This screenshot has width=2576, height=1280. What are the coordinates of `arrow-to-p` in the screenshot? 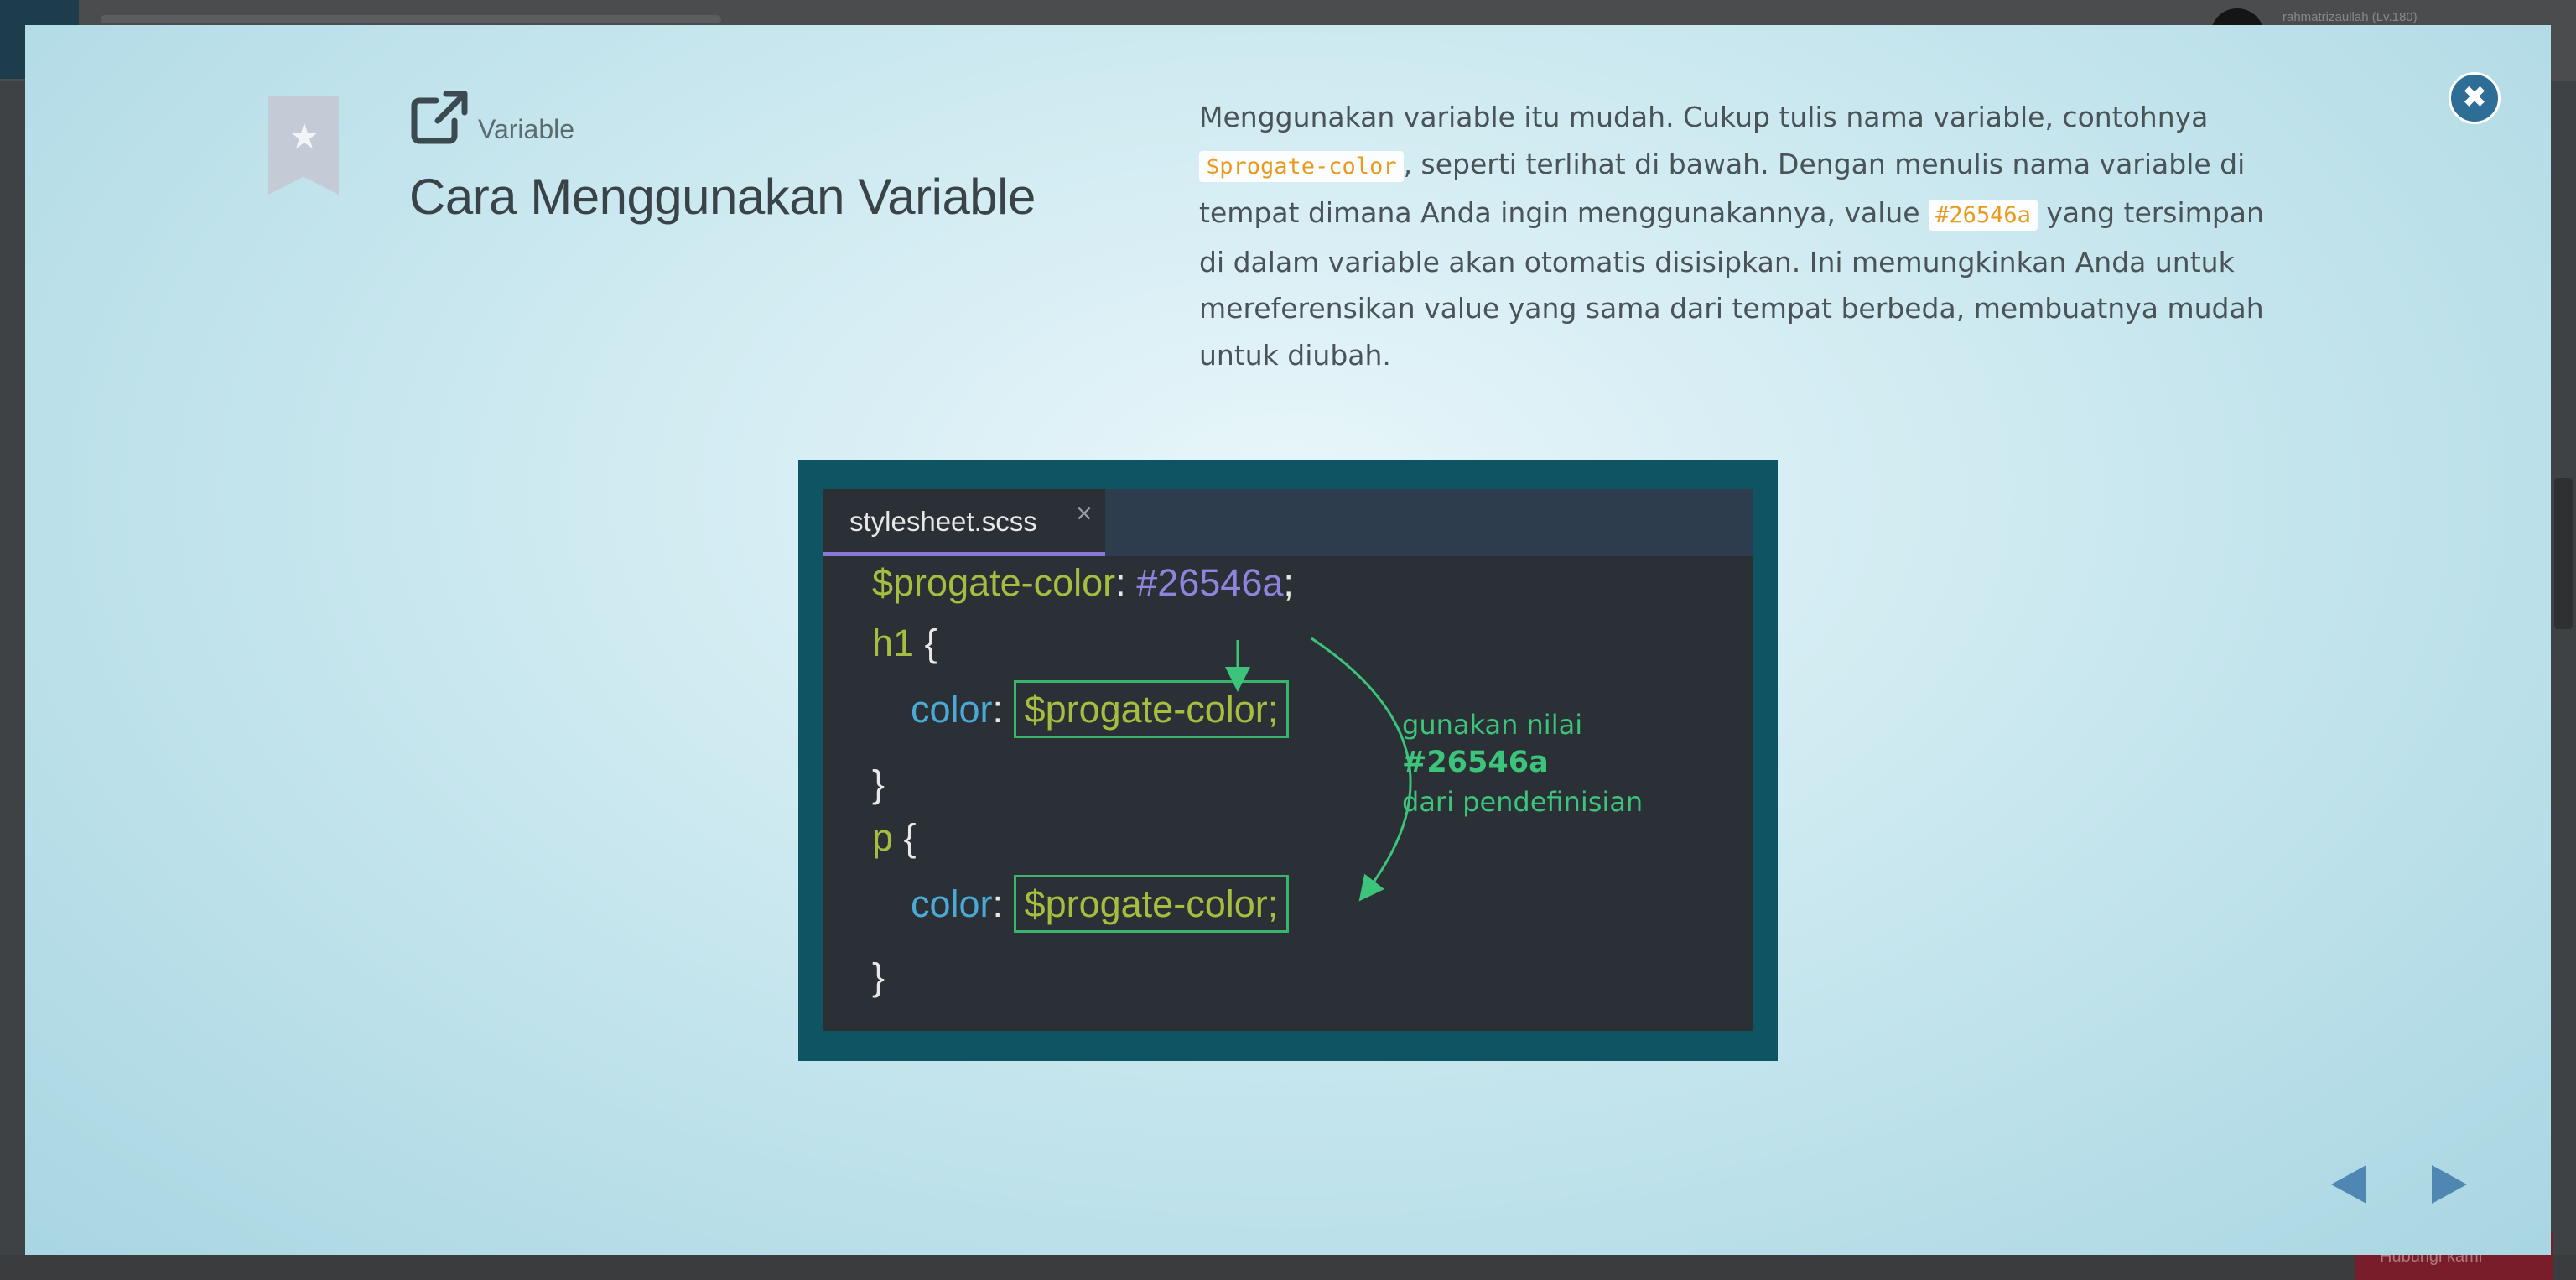 It's located at (1361, 769).